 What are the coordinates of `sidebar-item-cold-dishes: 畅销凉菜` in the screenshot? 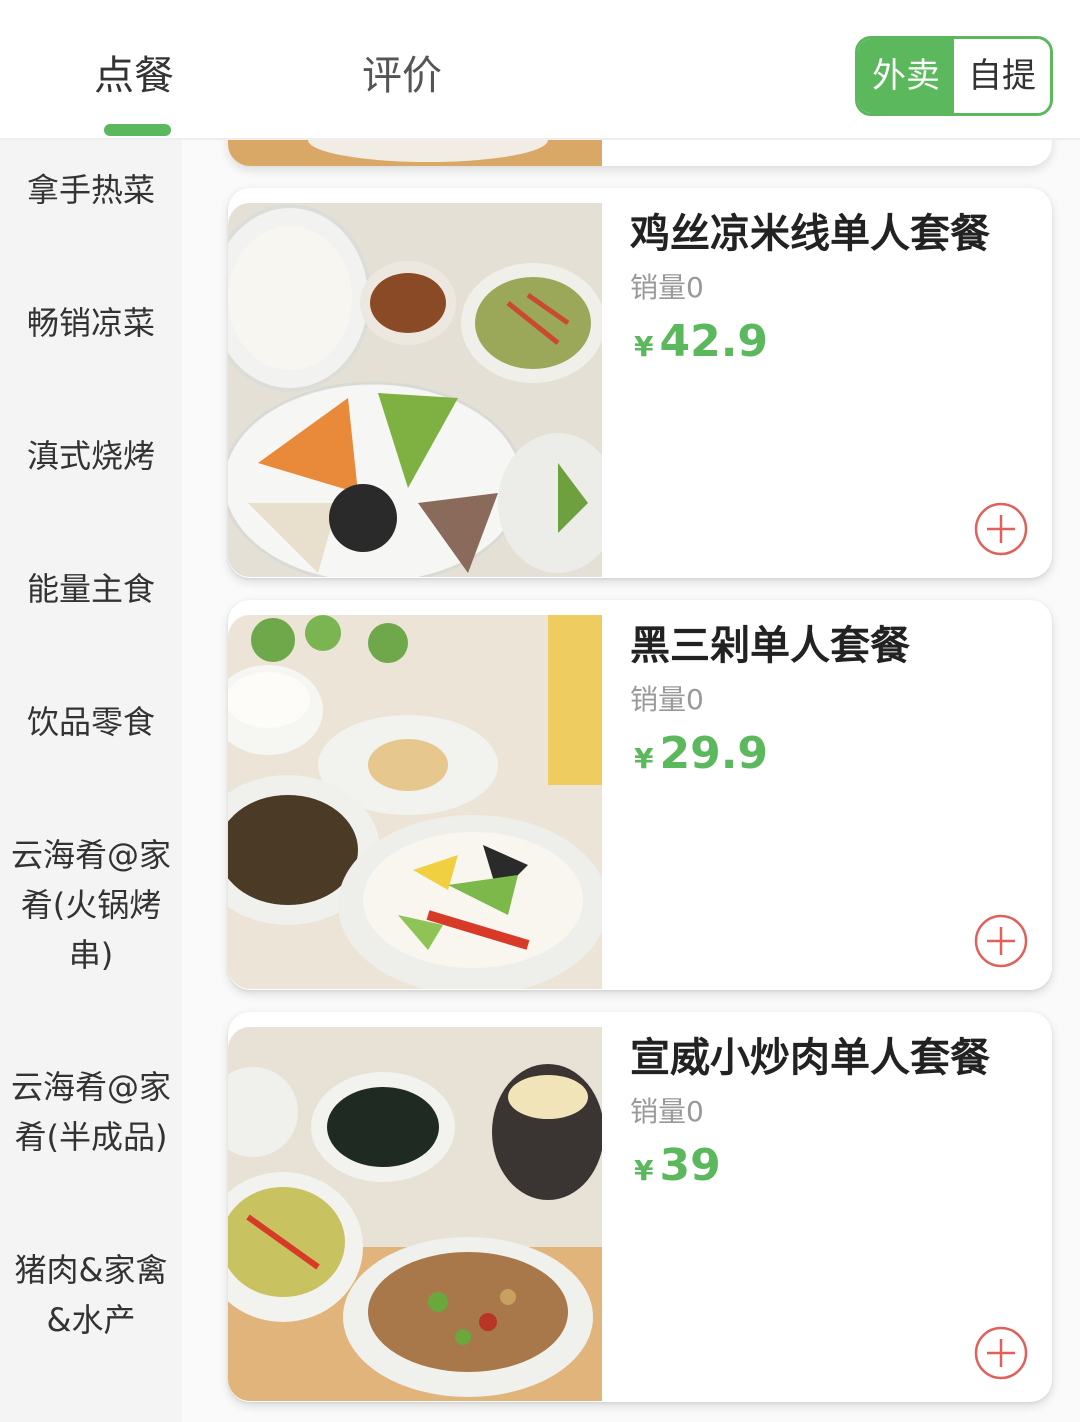 It's located at (91, 323).